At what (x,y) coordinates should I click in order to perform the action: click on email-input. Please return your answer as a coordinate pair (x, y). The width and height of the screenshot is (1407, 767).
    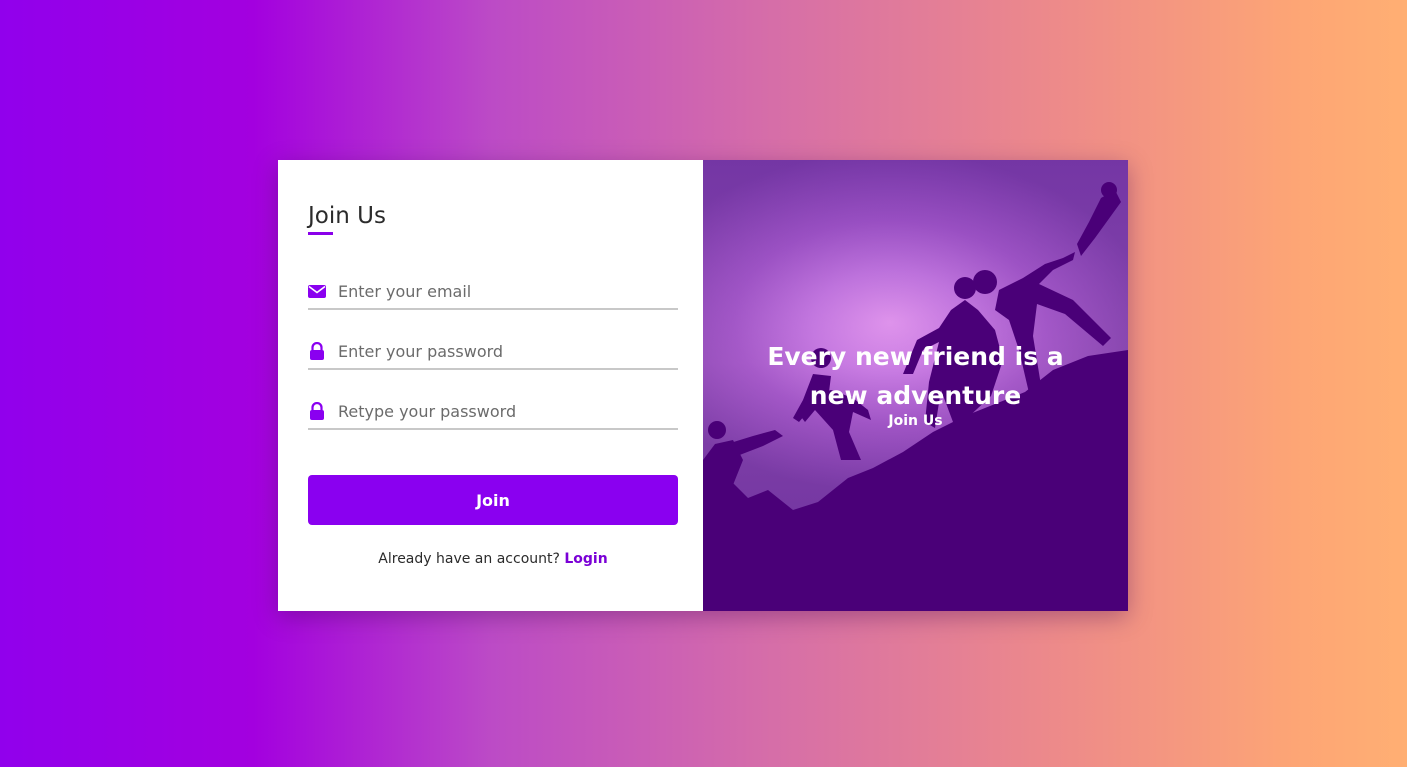
    Looking at the image, I should click on (503, 291).